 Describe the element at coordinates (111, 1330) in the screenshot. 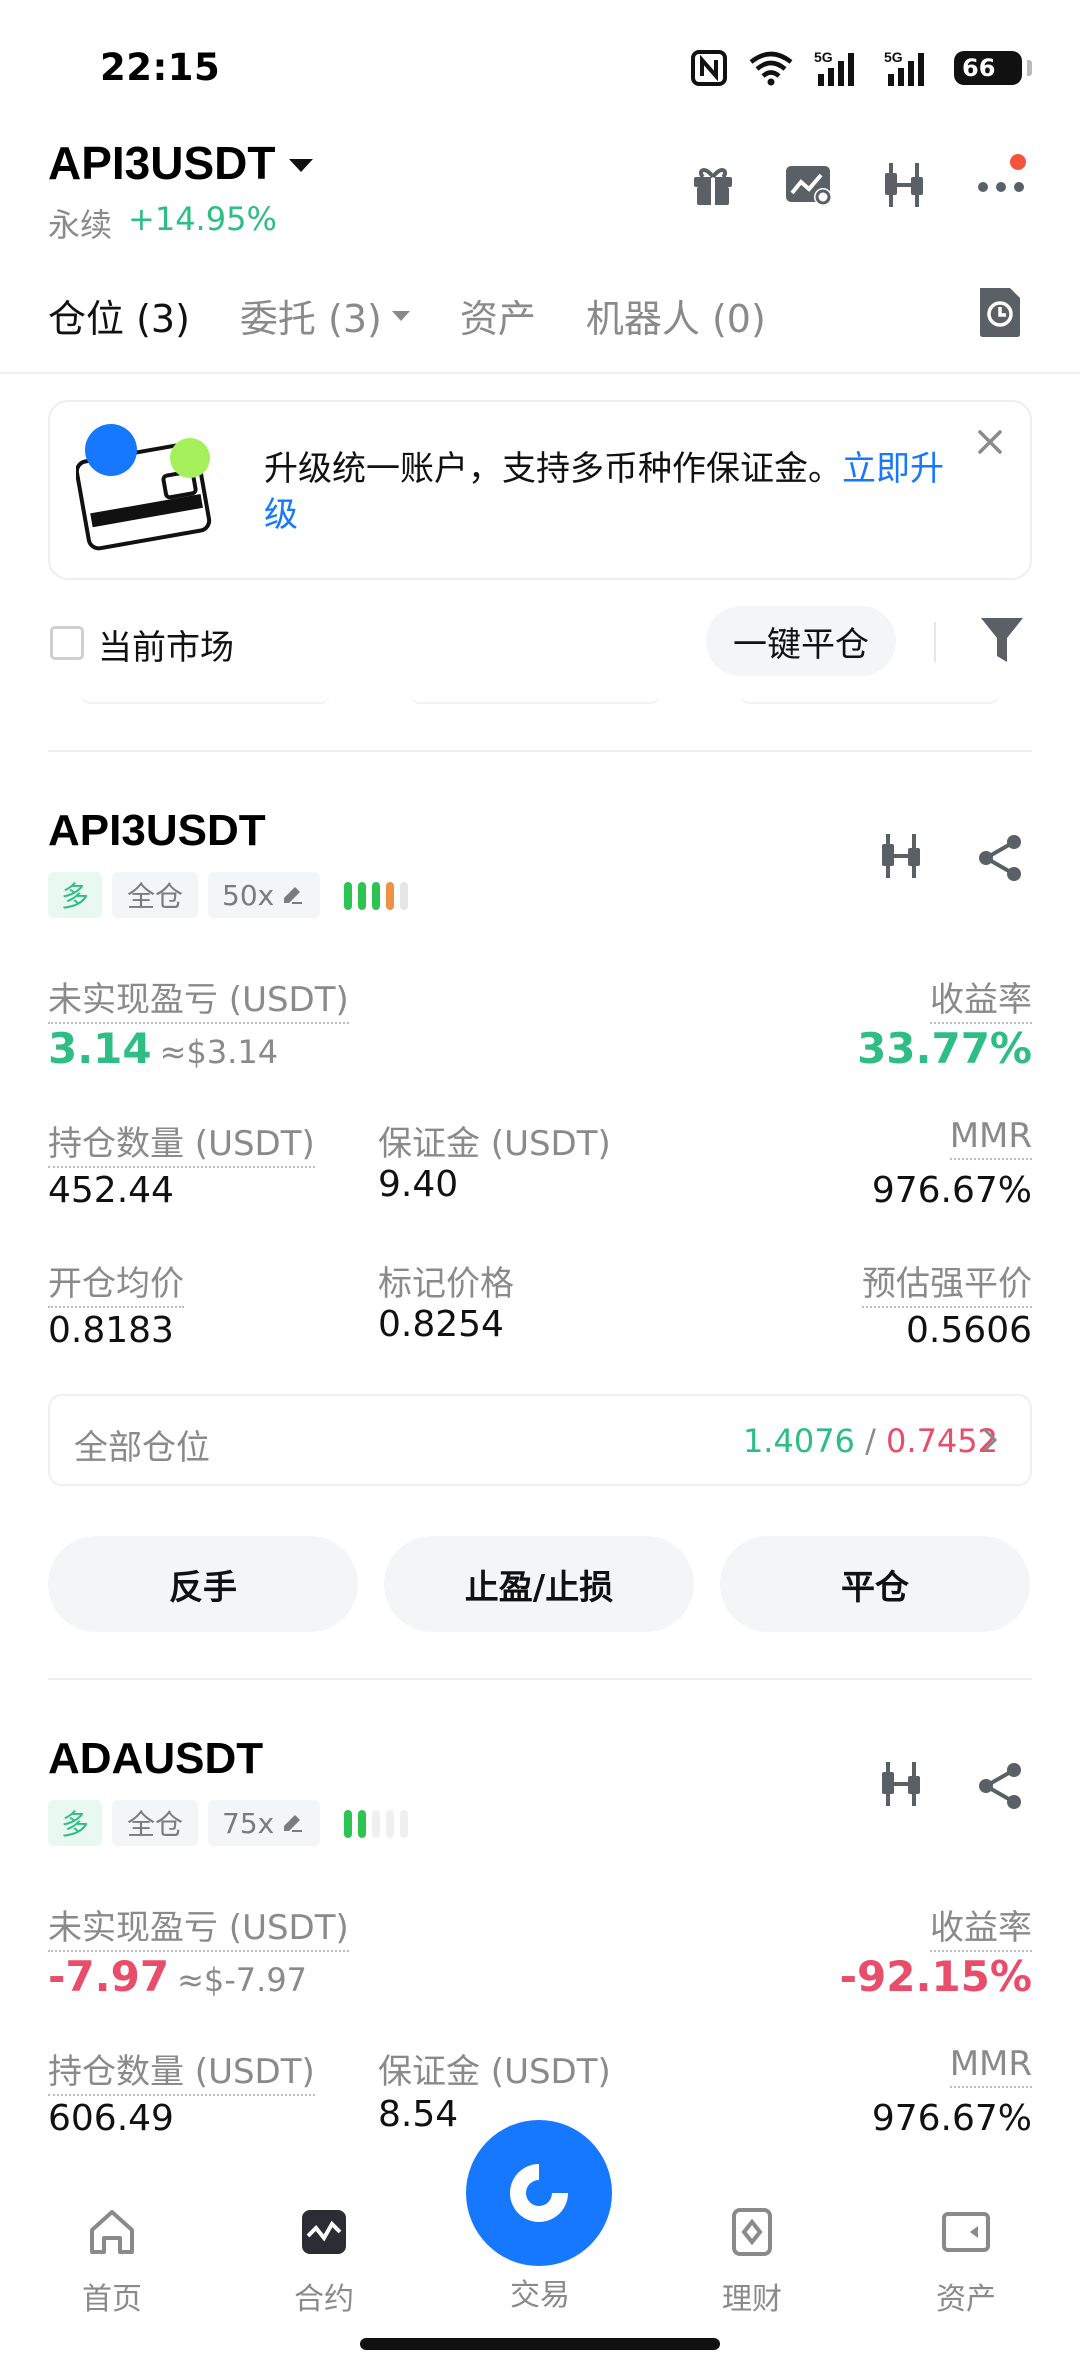

I see `entry-price-value: 0.8183` at that location.